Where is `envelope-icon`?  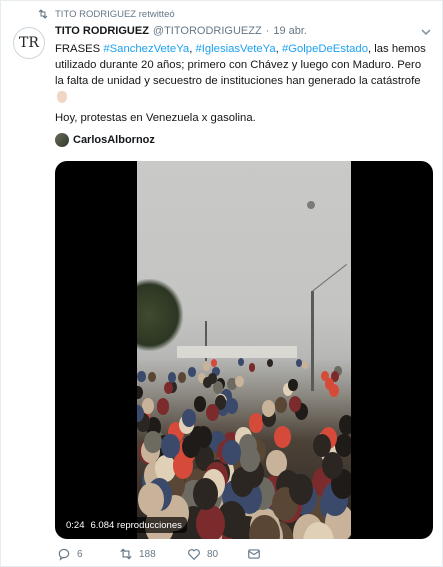 envelope-icon is located at coordinates (254, 554).